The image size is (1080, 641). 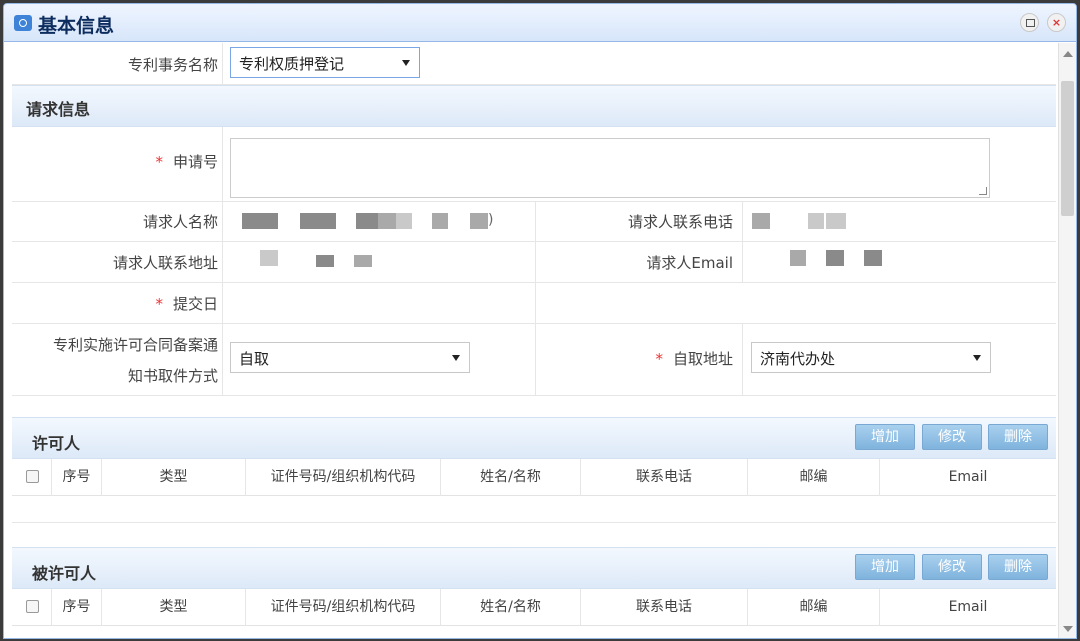 I want to click on affair-row: 专利事务名称 专利权质押登记, so click(x=534, y=64).